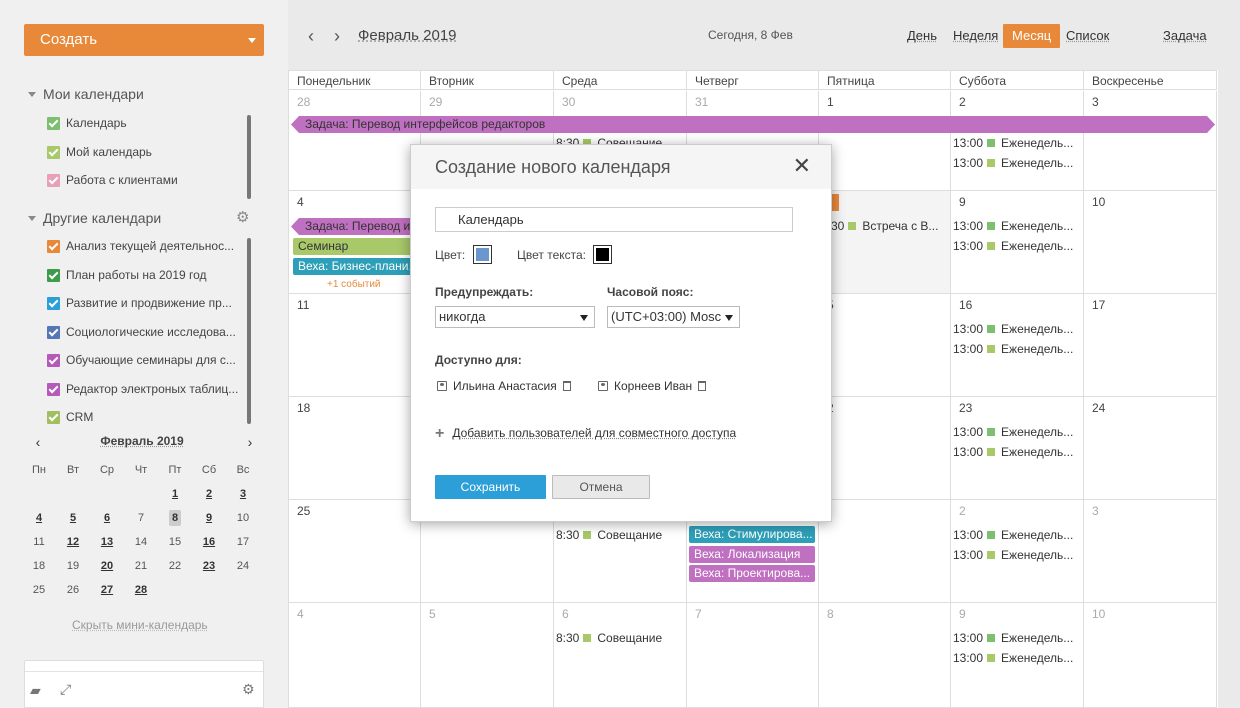 Image resolution: width=1240 pixels, height=708 pixels. I want to click on mini-day: 6, so click(107, 518).